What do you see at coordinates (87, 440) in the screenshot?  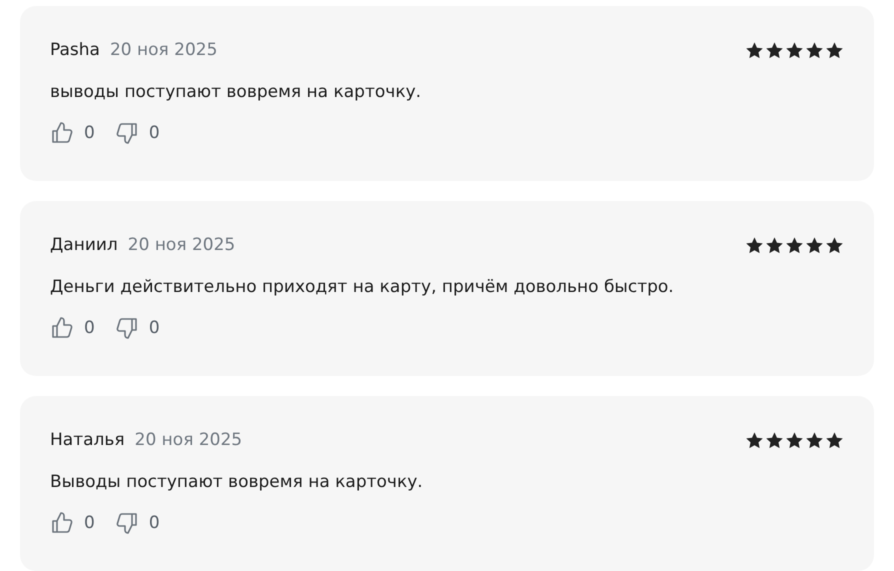 I see `review-author: Наталья` at bounding box center [87, 440].